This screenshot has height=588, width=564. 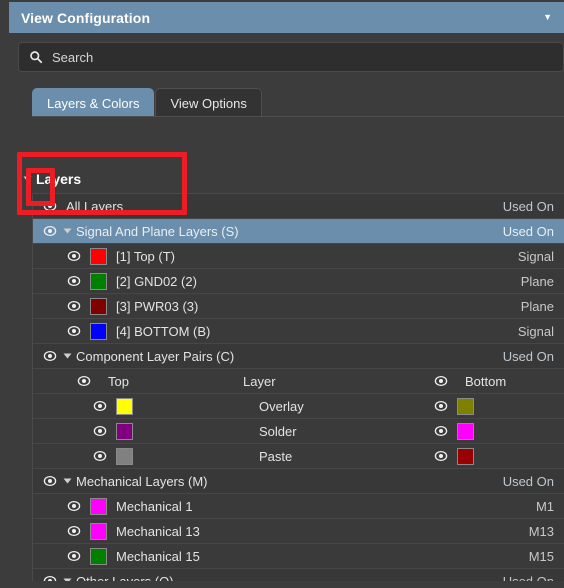 I want to click on layers-section-title: Layers, so click(x=59, y=179).